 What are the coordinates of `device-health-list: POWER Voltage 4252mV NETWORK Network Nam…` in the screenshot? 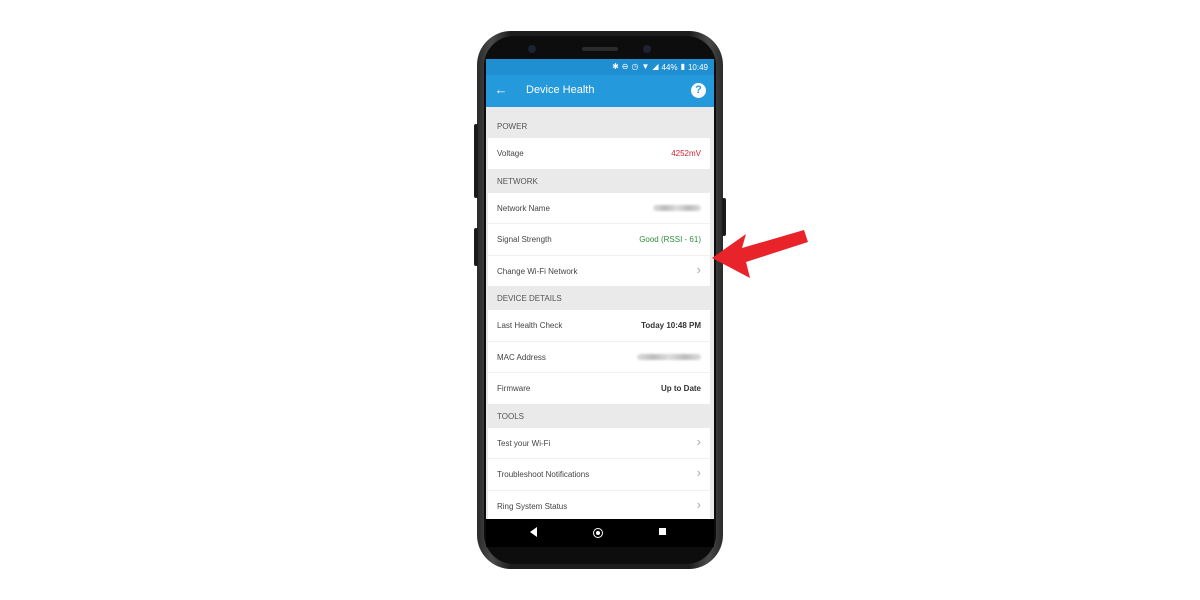 It's located at (599, 317).